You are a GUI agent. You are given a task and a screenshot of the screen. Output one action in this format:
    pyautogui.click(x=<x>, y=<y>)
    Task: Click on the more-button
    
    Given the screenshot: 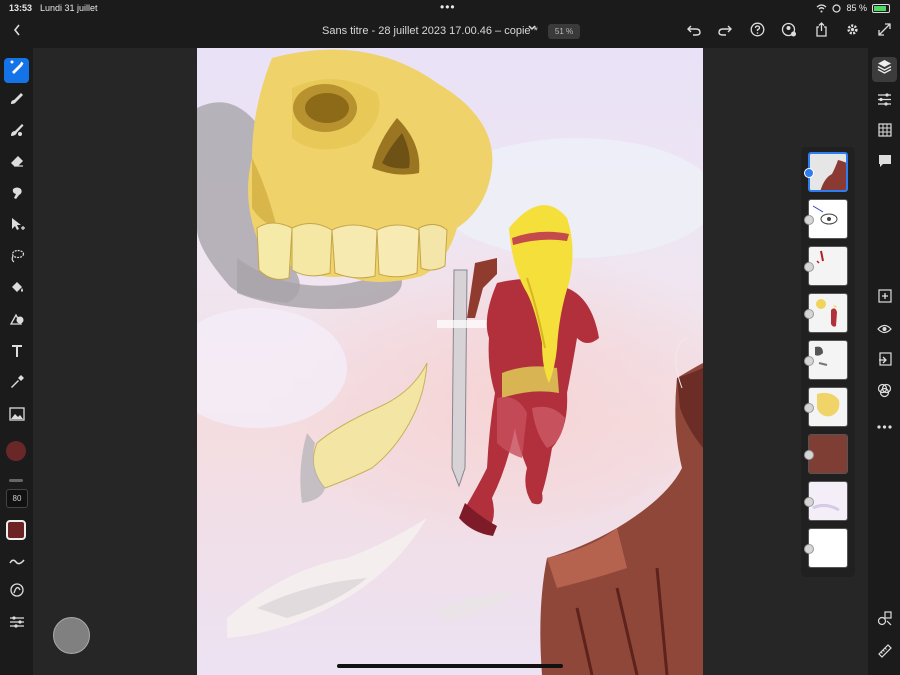 What is the action you would take?
    pyautogui.click(x=884, y=424)
    